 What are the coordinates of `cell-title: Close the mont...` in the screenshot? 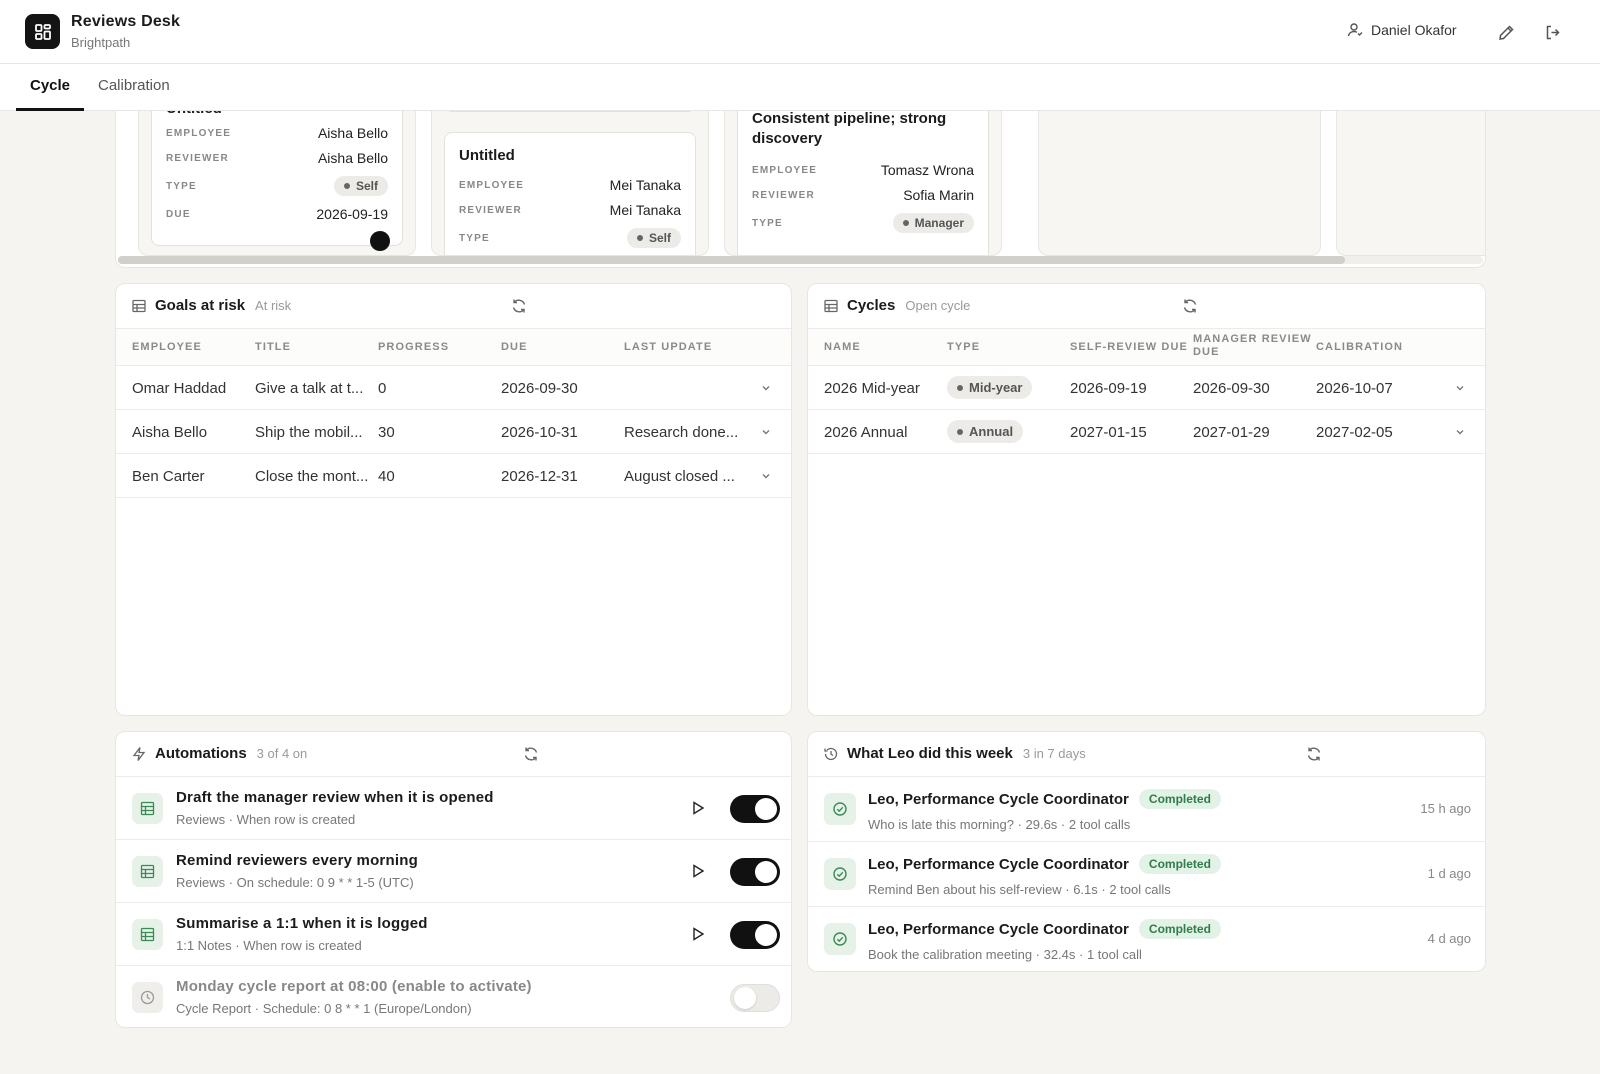 It's located at (312, 476).